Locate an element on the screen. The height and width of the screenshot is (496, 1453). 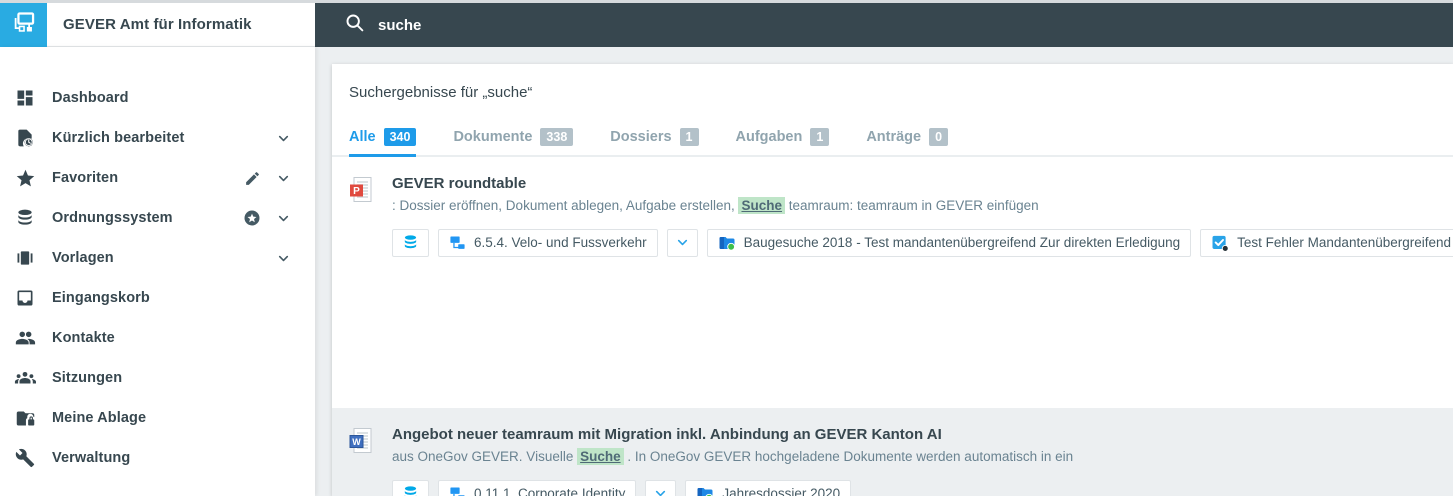
sidebar-item-label: Ordnungssystem is located at coordinates (112, 218).